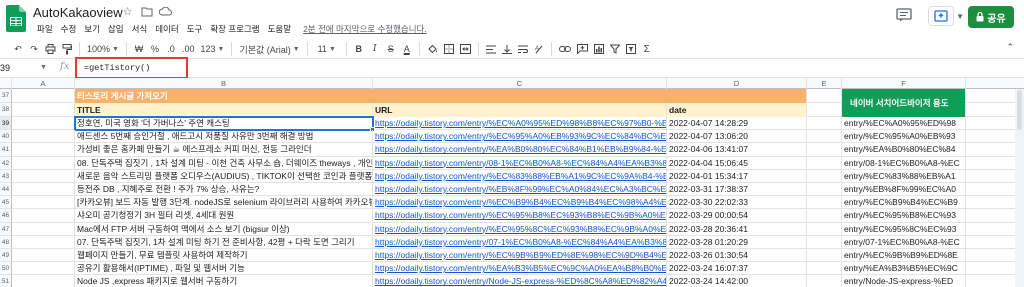 Image resolution: width=1024 pixels, height=287 pixels. I want to click on text-rotation-icon: A, so click(539, 49).